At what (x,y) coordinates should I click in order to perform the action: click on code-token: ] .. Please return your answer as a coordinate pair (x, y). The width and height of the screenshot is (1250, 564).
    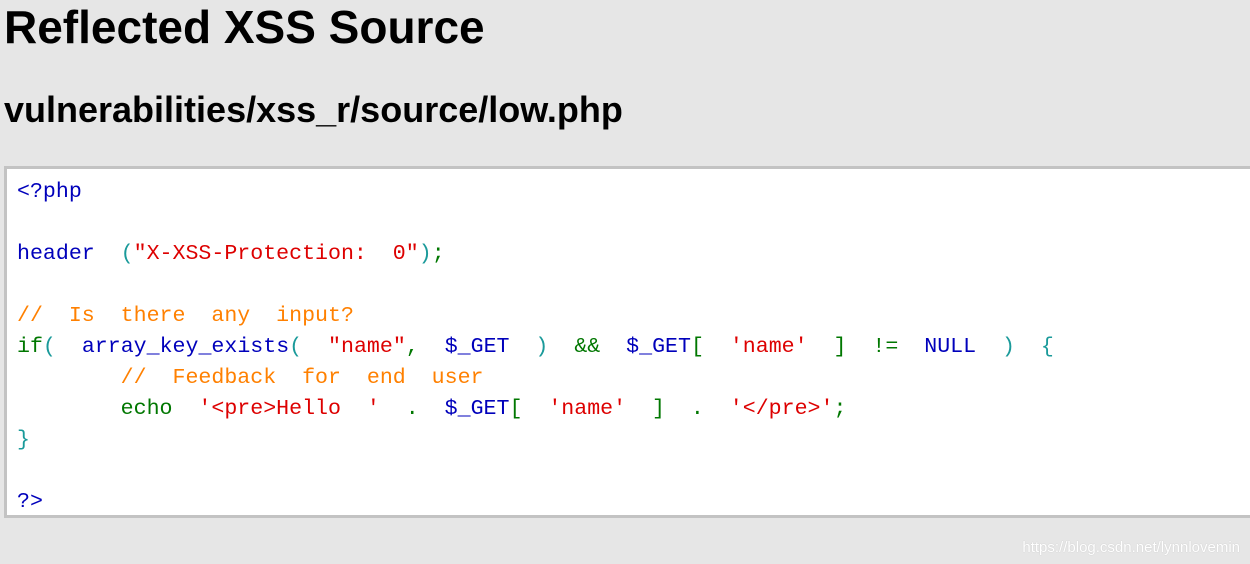
    Looking at the image, I should click on (691, 409).